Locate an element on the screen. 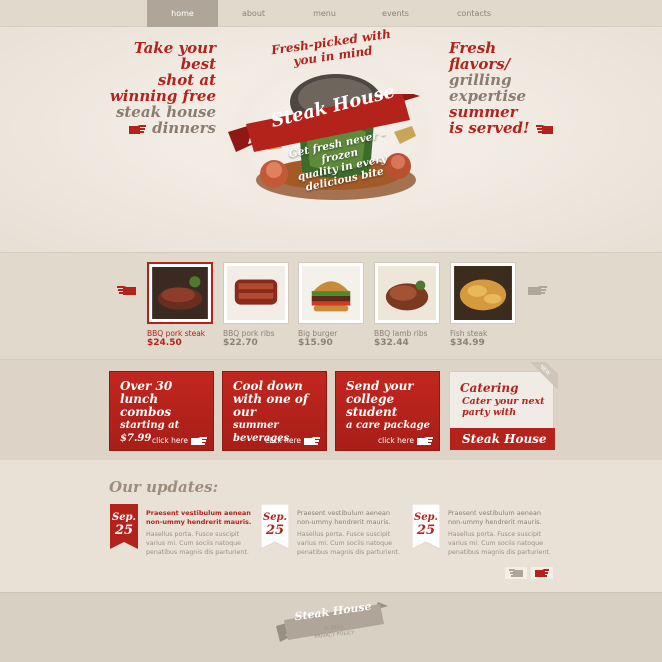 The height and width of the screenshot is (662, 662). top-navigation: home about menu events contacts is located at coordinates (331, 13).